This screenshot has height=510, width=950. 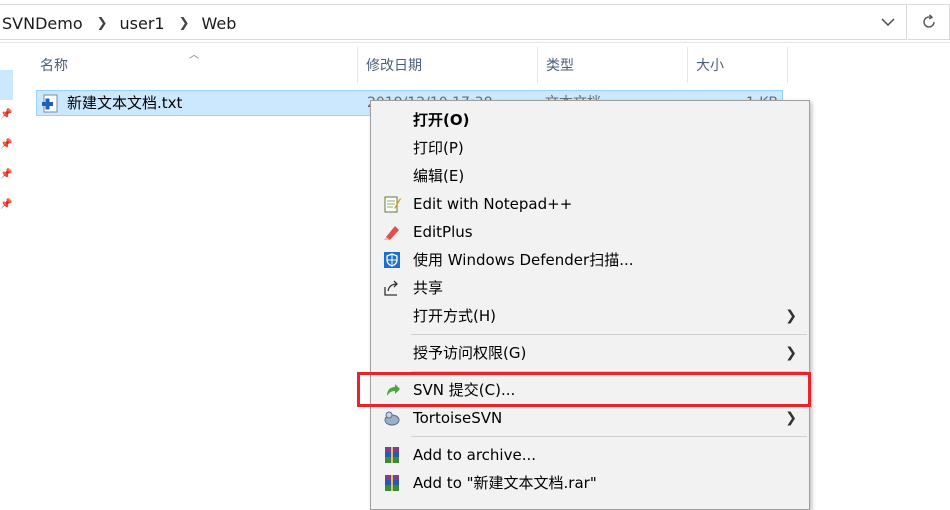 I want to click on breadcrumb-item-svndemo: SVNDemo, so click(x=45, y=23).